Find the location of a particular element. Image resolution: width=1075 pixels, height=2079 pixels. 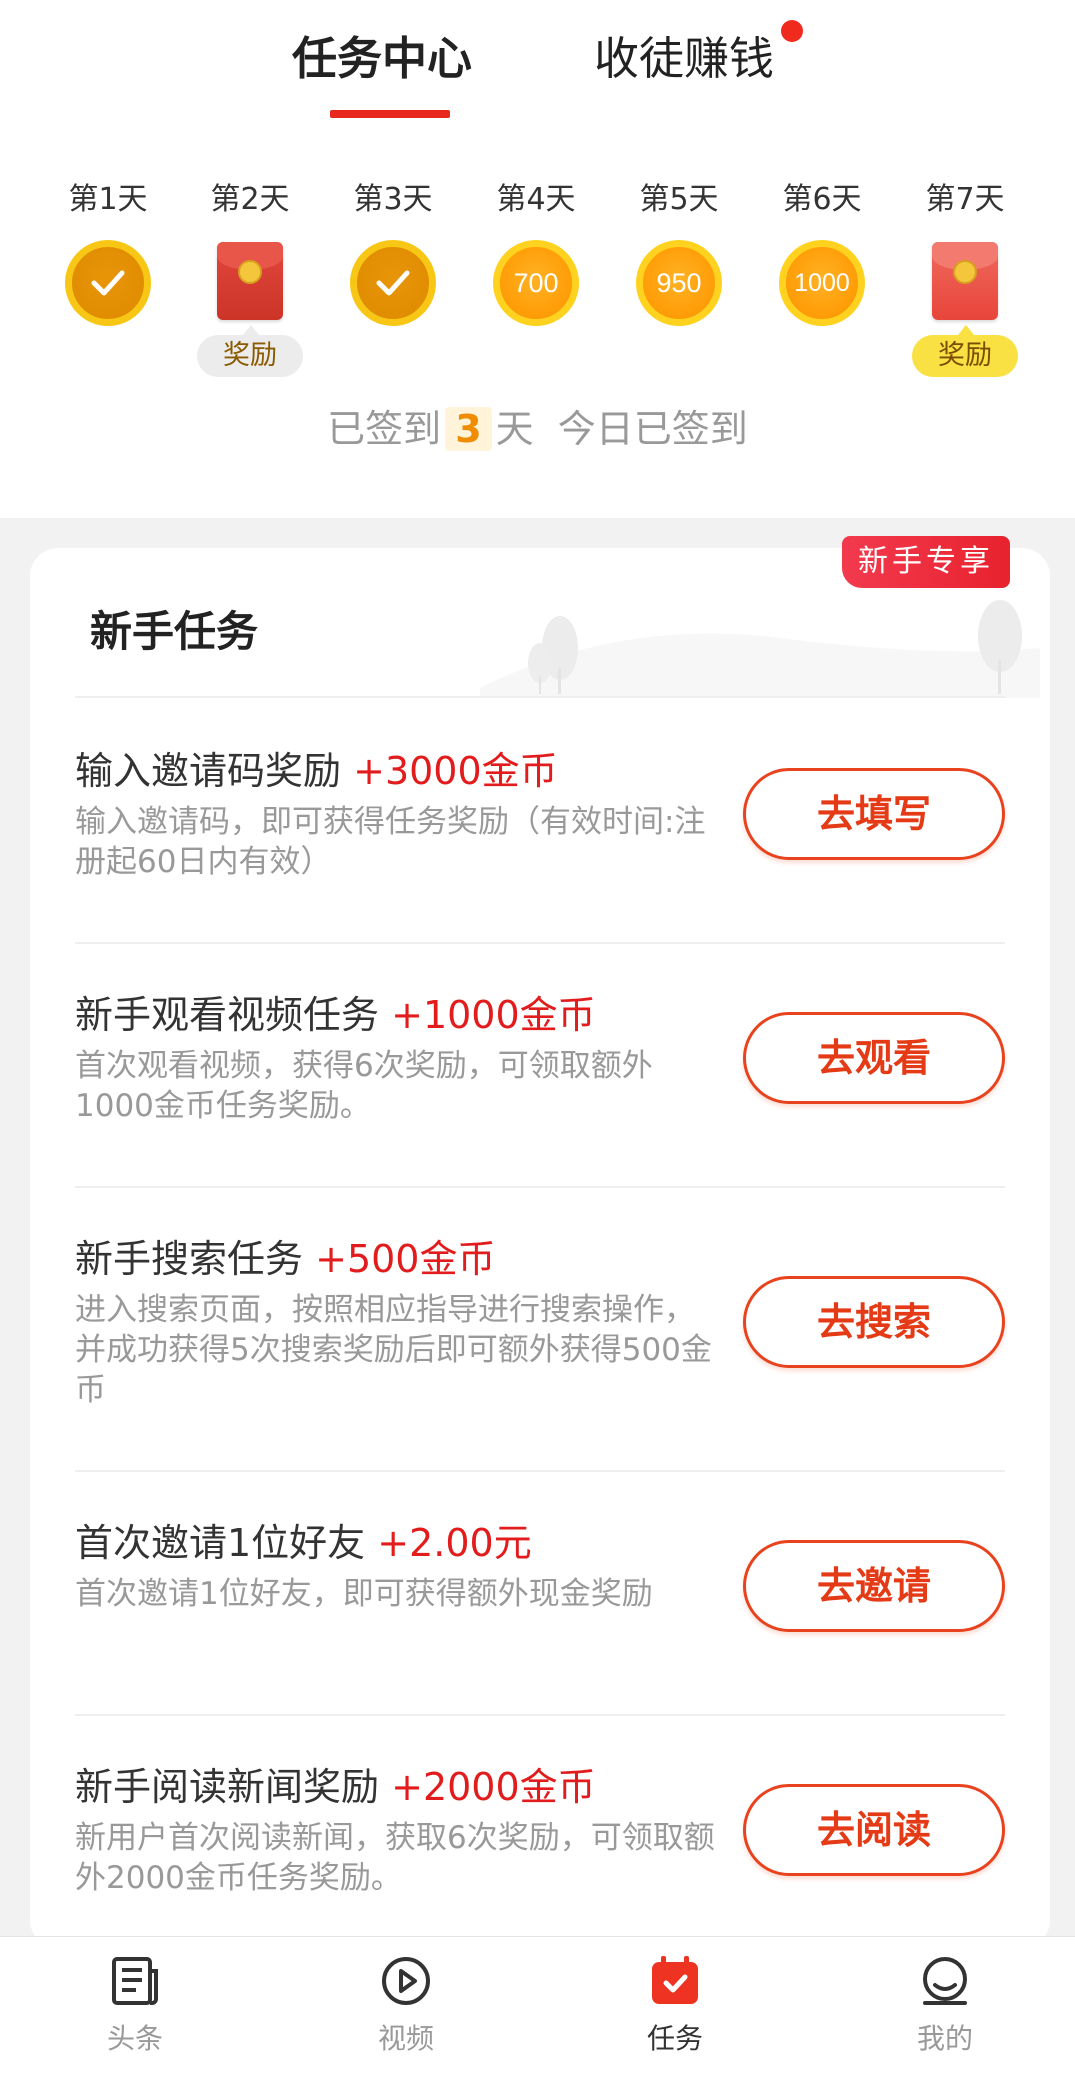

newbie-exclusive-badge: 新手专享 is located at coordinates (926, 562).